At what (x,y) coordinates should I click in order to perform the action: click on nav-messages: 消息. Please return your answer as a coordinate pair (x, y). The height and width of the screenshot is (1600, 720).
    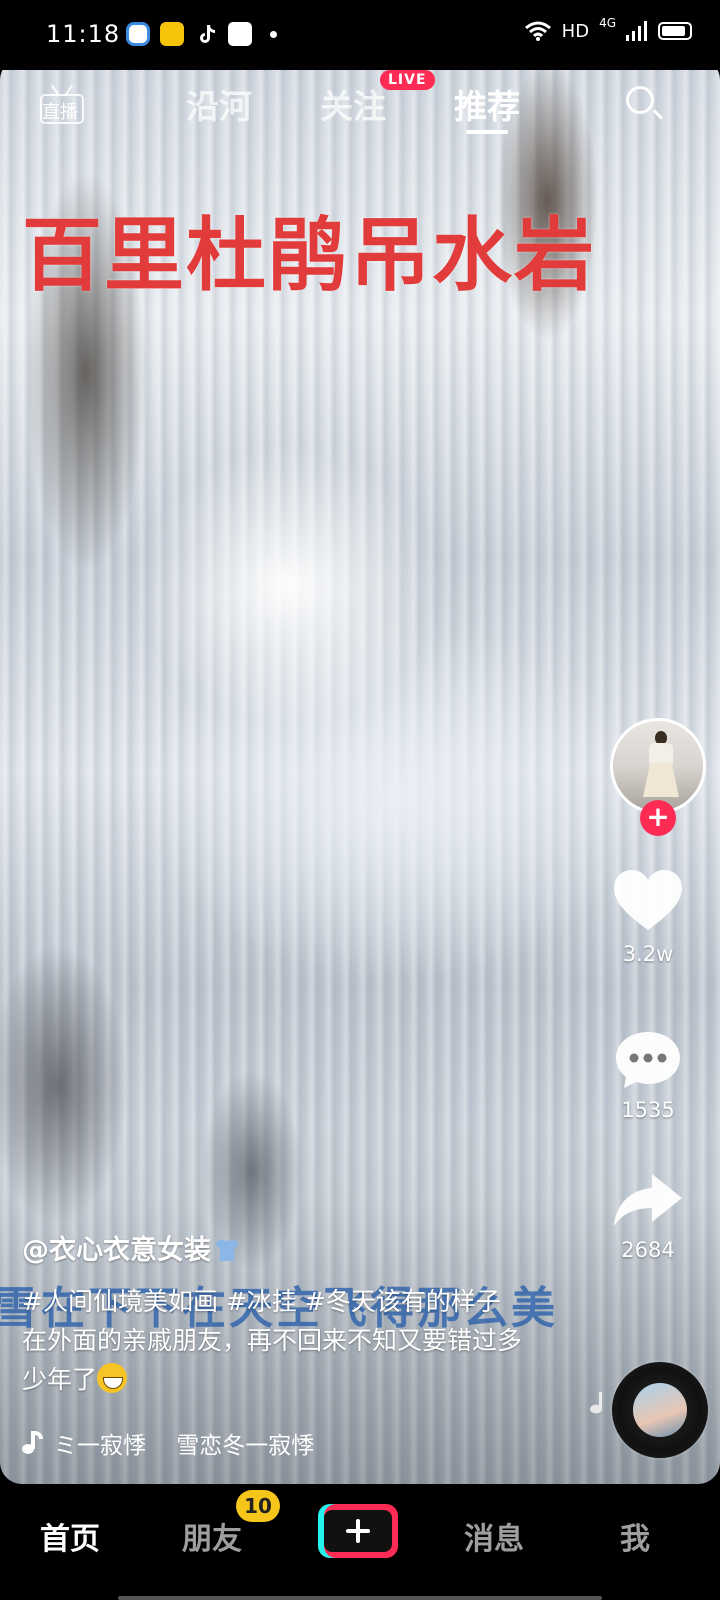
    Looking at the image, I should click on (494, 1536).